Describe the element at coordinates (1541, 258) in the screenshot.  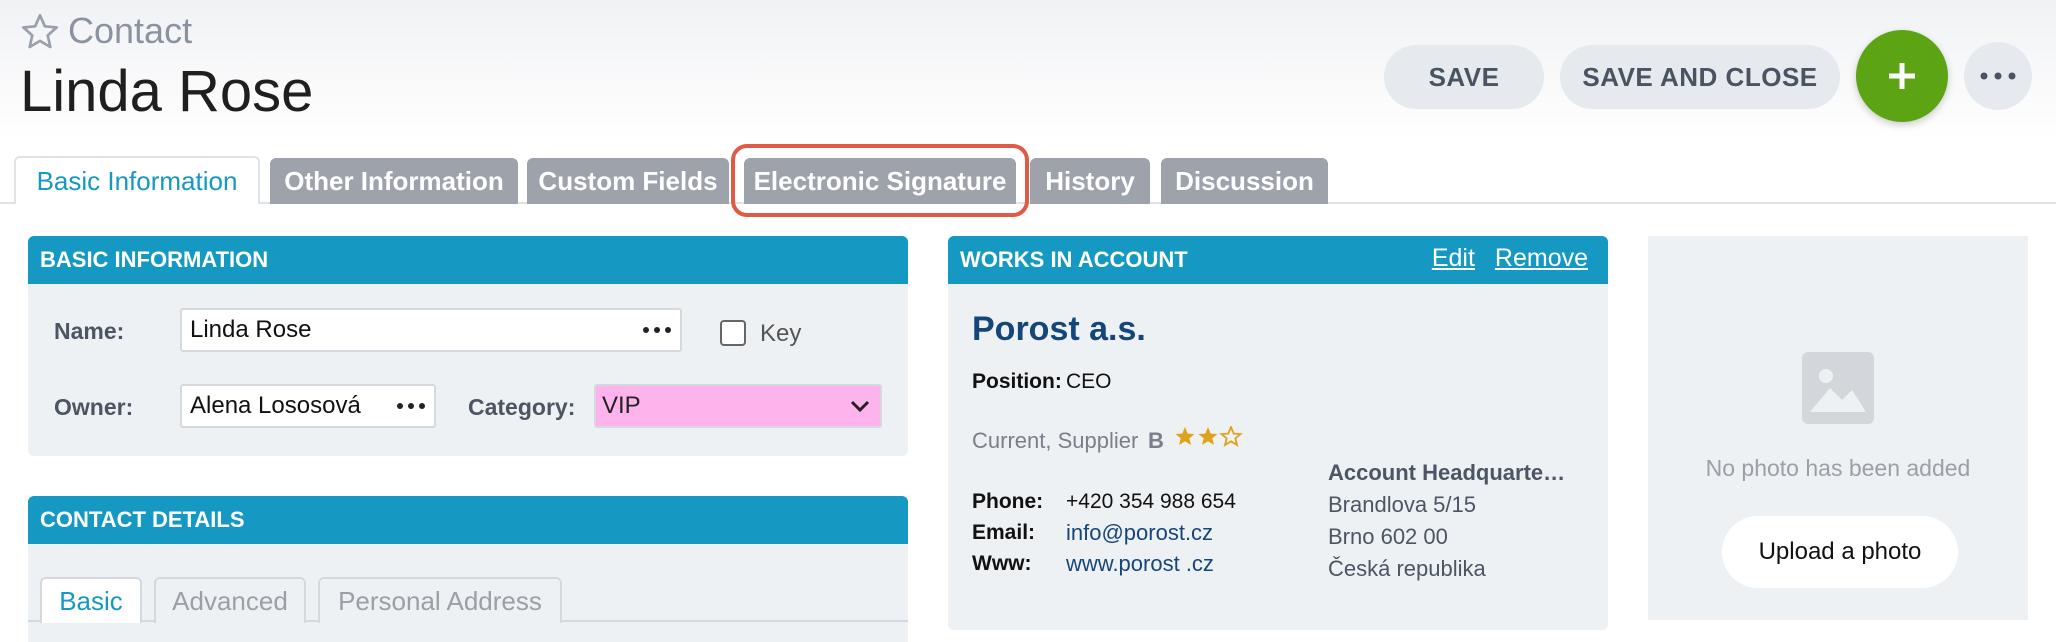
I see `remove-account-link: Remove` at that location.